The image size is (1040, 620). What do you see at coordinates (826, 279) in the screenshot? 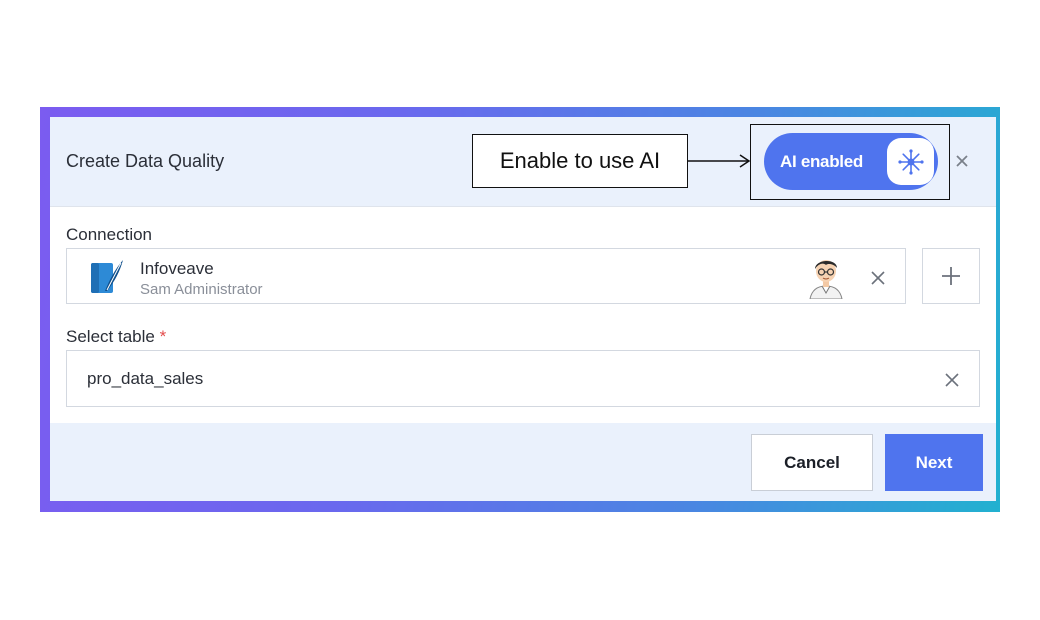
I see `avatar` at bounding box center [826, 279].